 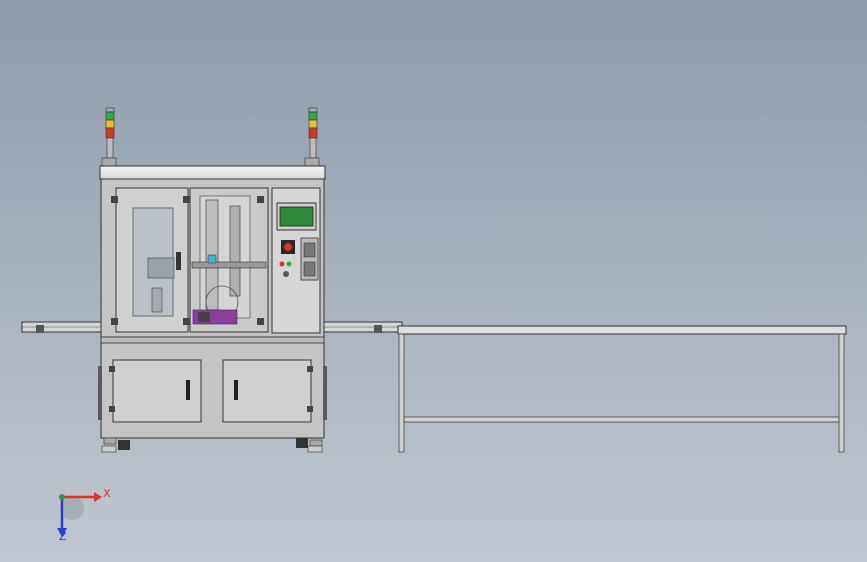 What do you see at coordinates (63, 327) in the screenshot?
I see `left-conveyor` at bounding box center [63, 327].